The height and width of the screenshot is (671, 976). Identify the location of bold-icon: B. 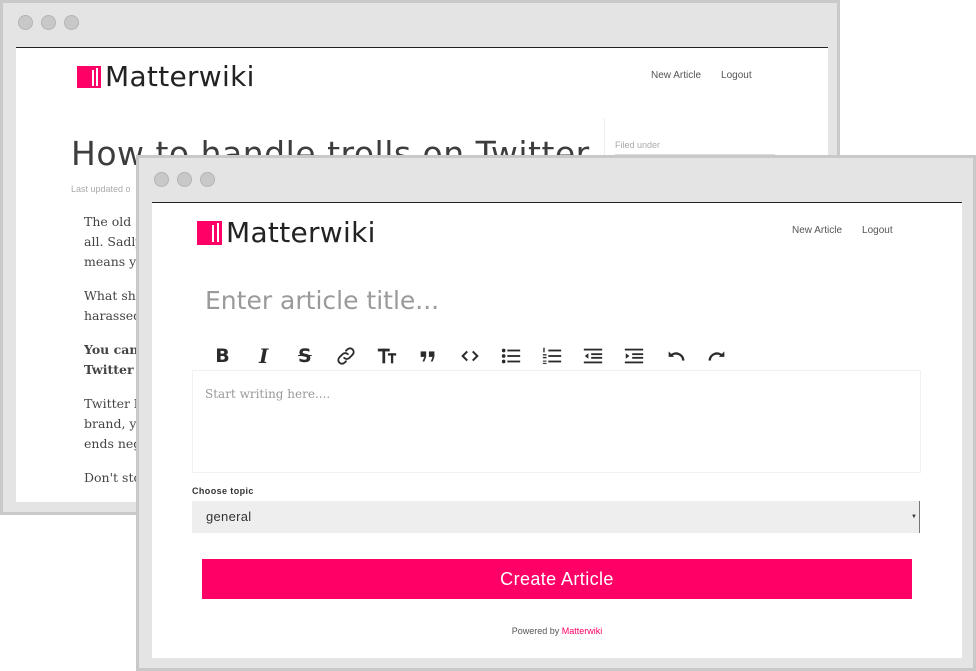
(222, 356).